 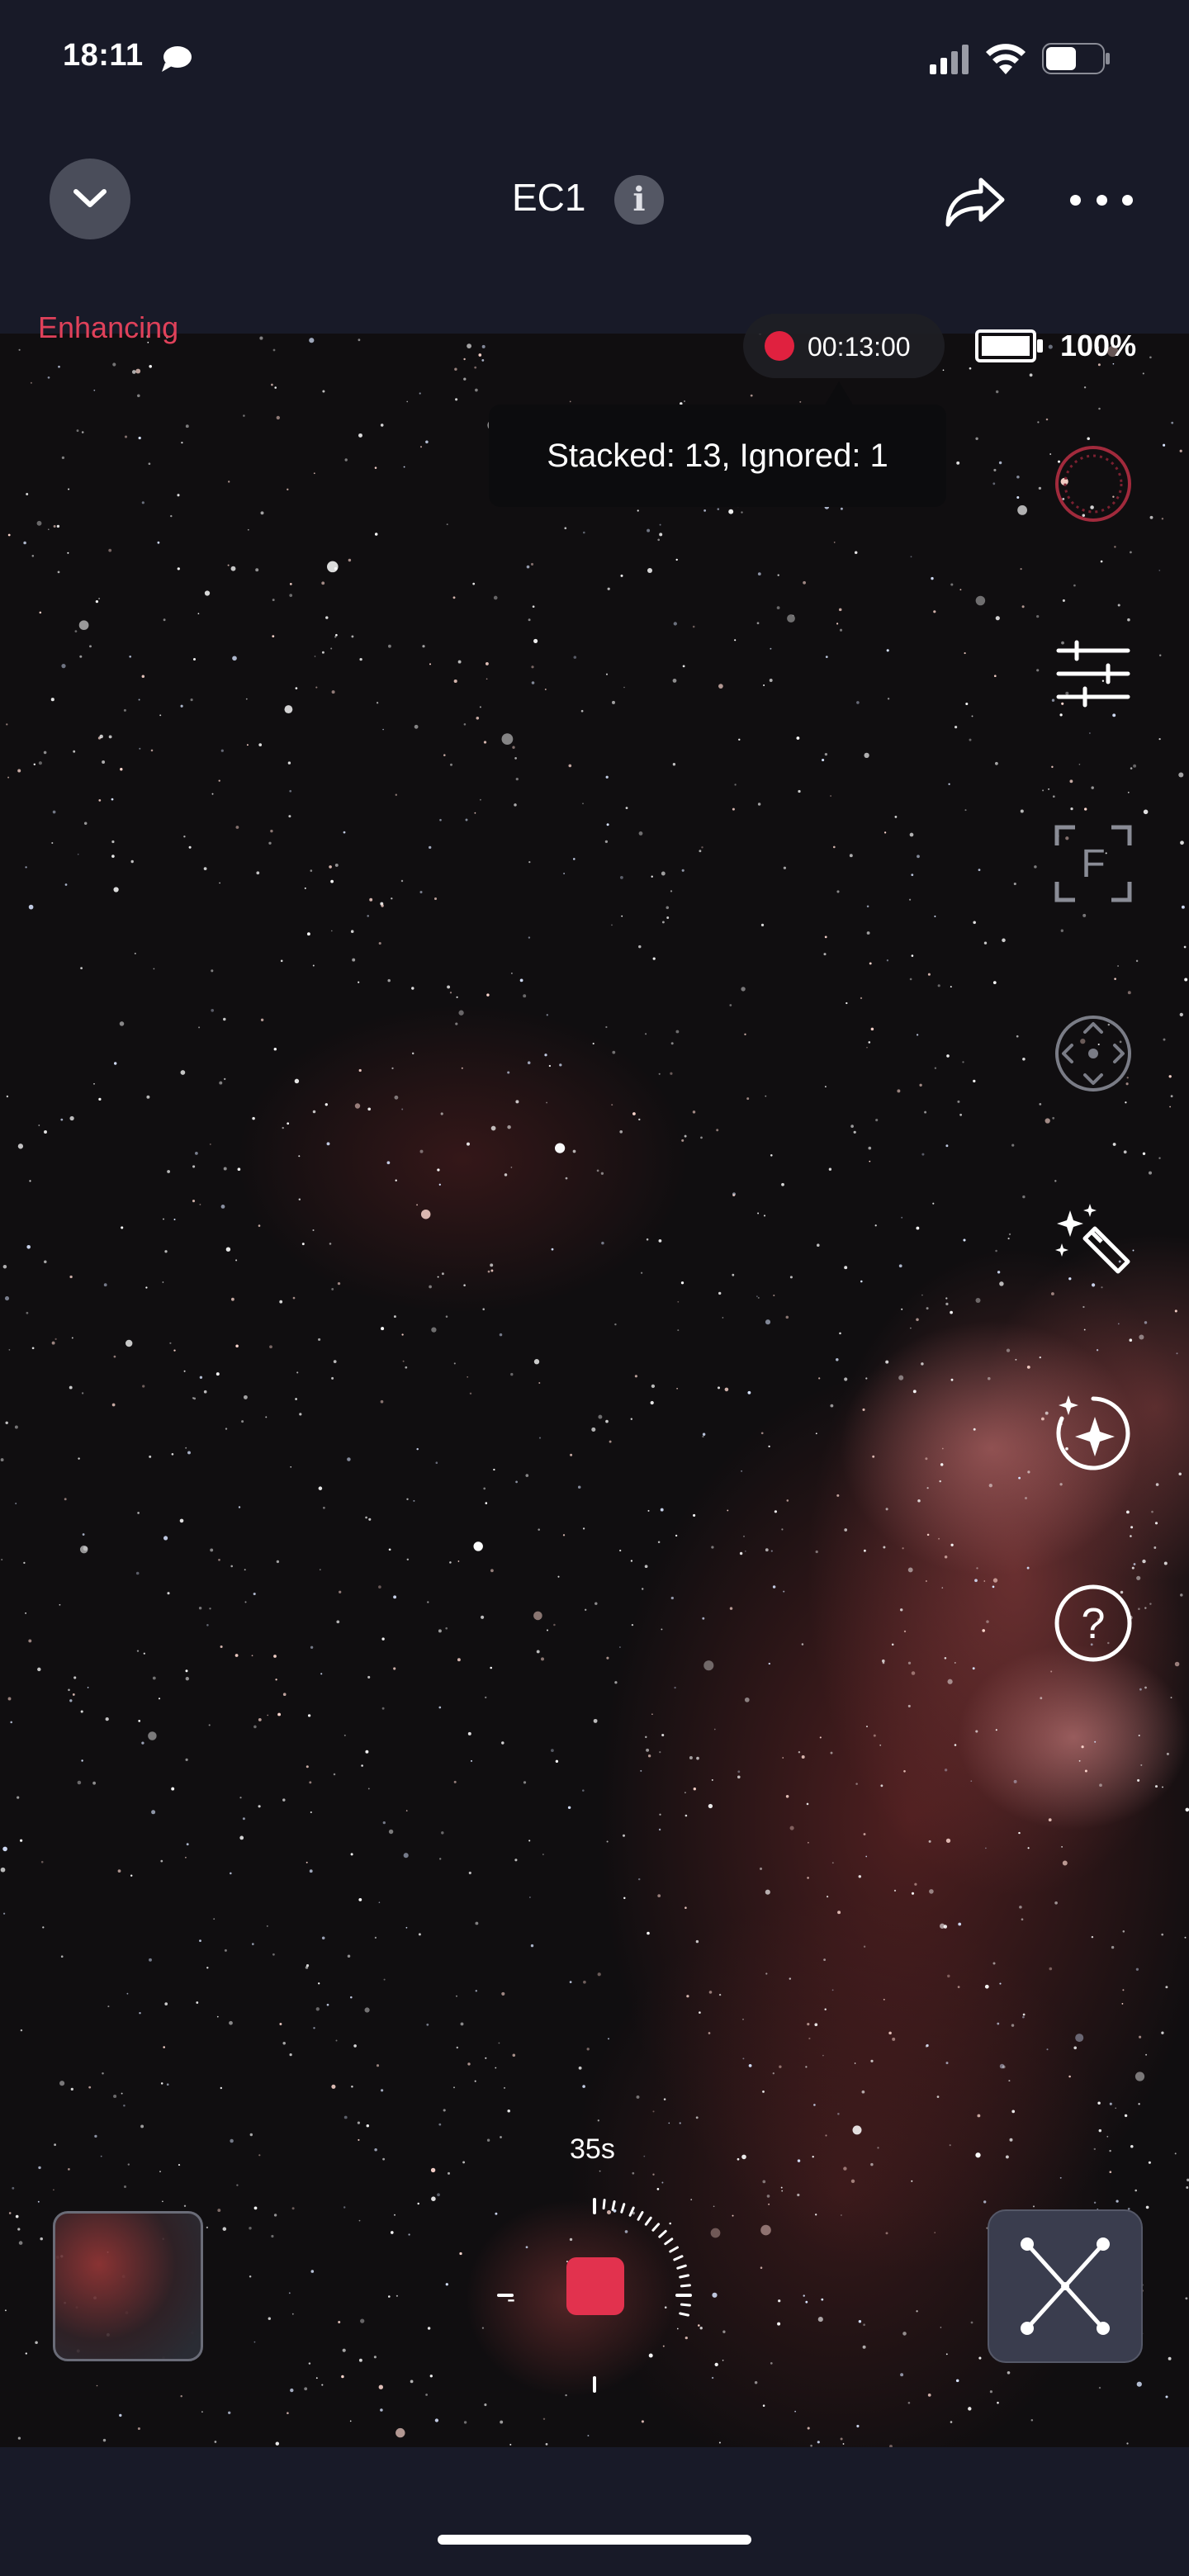 What do you see at coordinates (511, 2299) in the screenshot?
I see `dial-minus-label: -` at bounding box center [511, 2299].